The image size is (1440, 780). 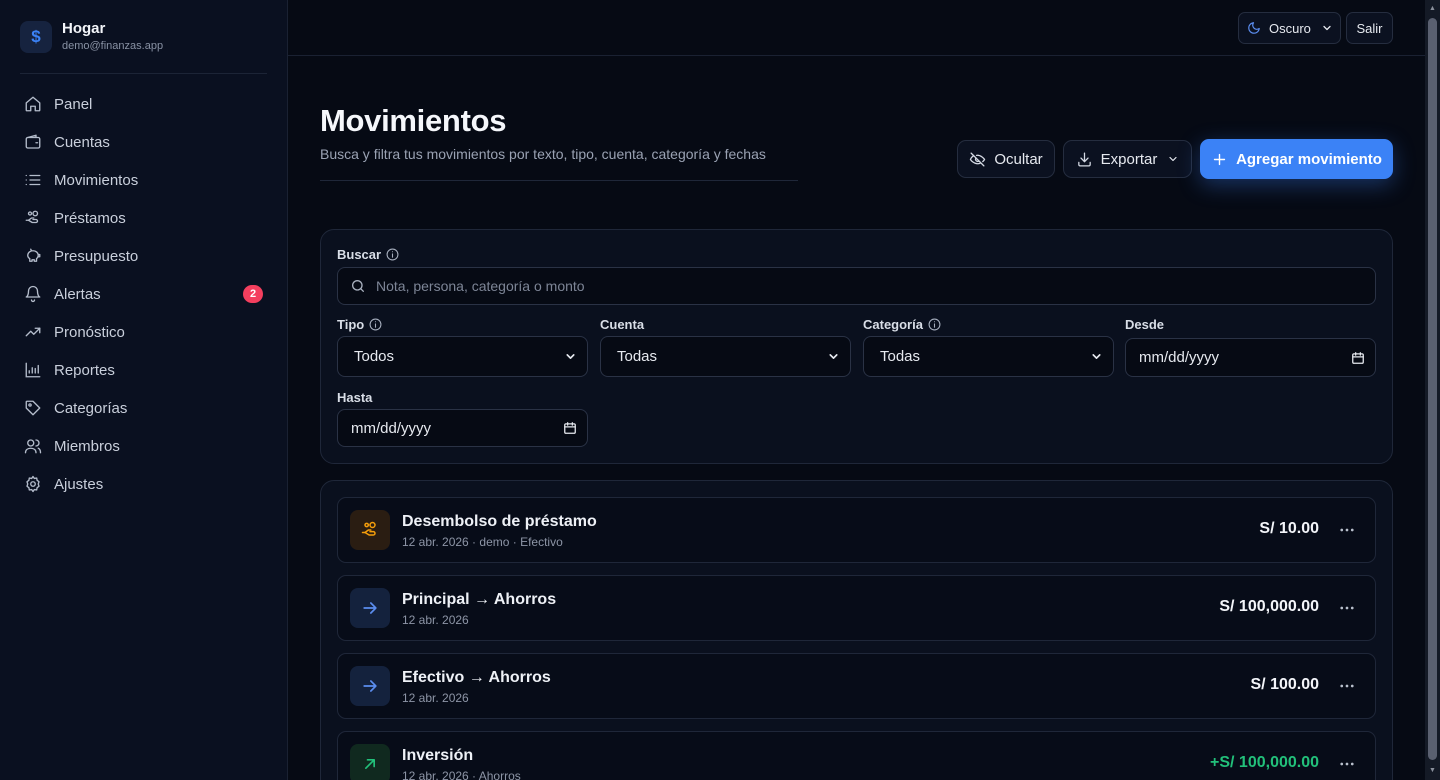 I want to click on search-label-text: Buscar, so click(x=359, y=254).